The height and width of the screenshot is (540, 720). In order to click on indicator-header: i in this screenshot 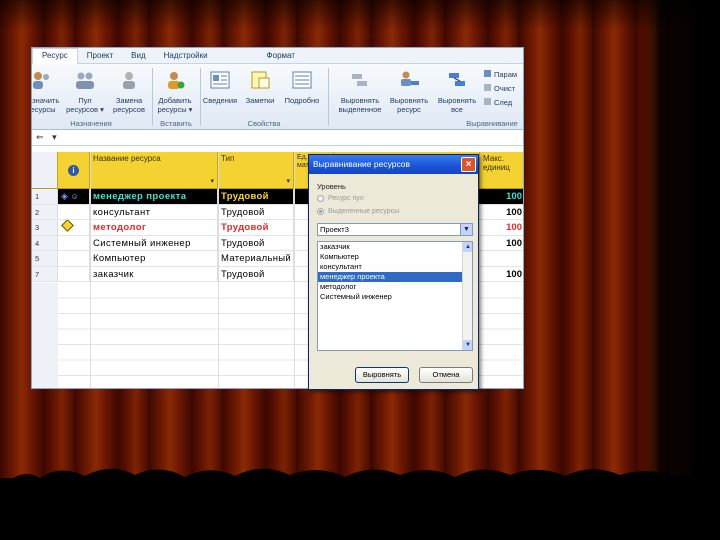, I will do `click(74, 170)`.